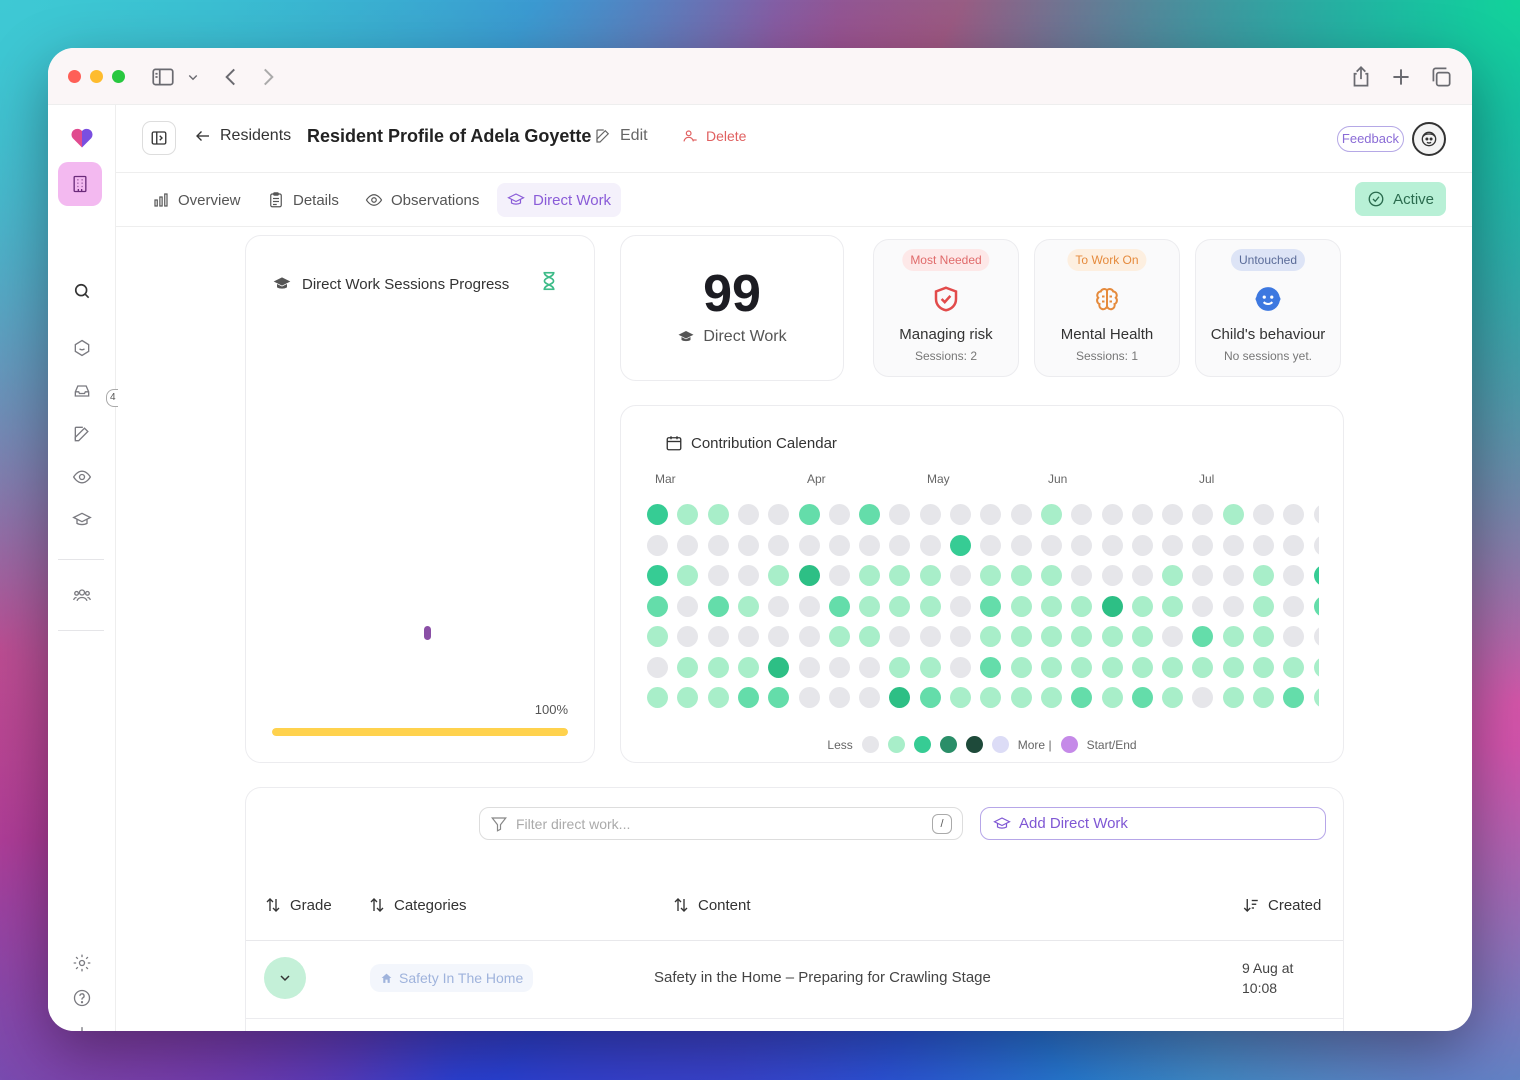 This screenshot has height=1080, width=1520. Describe the element at coordinates (711, 905) in the screenshot. I see `column-header-content: Content` at that location.